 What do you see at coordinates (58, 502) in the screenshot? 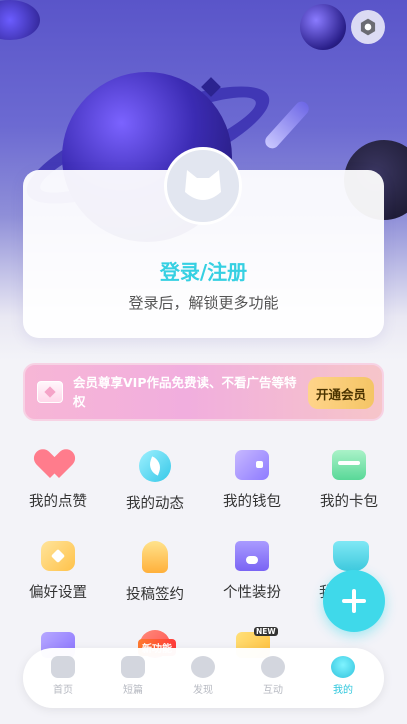
I see `grid-item-label: 我的点赞` at bounding box center [58, 502].